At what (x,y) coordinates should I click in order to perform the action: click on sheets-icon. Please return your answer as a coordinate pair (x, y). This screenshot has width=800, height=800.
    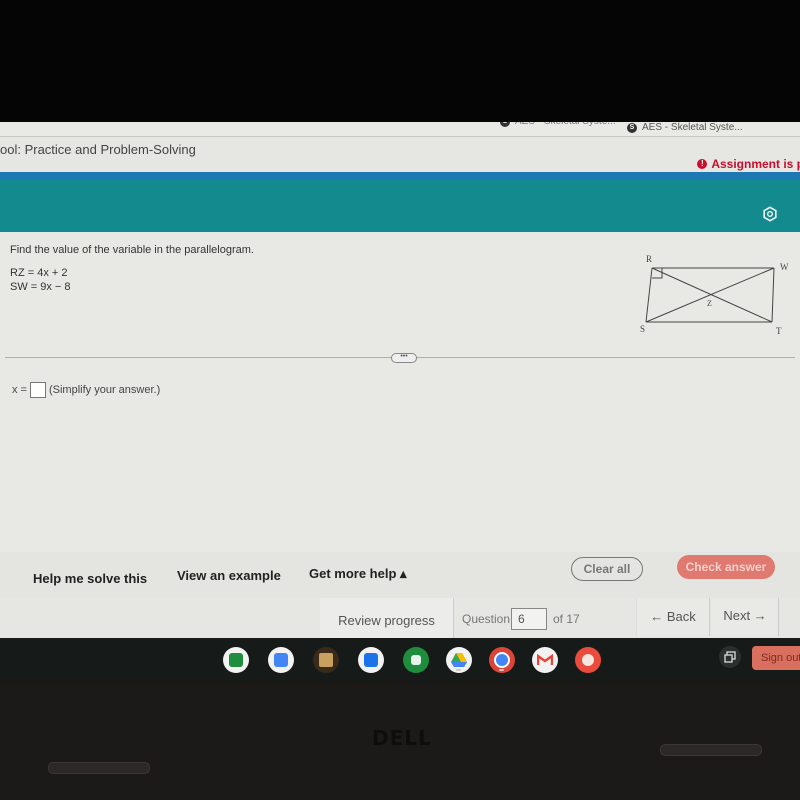
    Looking at the image, I should click on (236, 660).